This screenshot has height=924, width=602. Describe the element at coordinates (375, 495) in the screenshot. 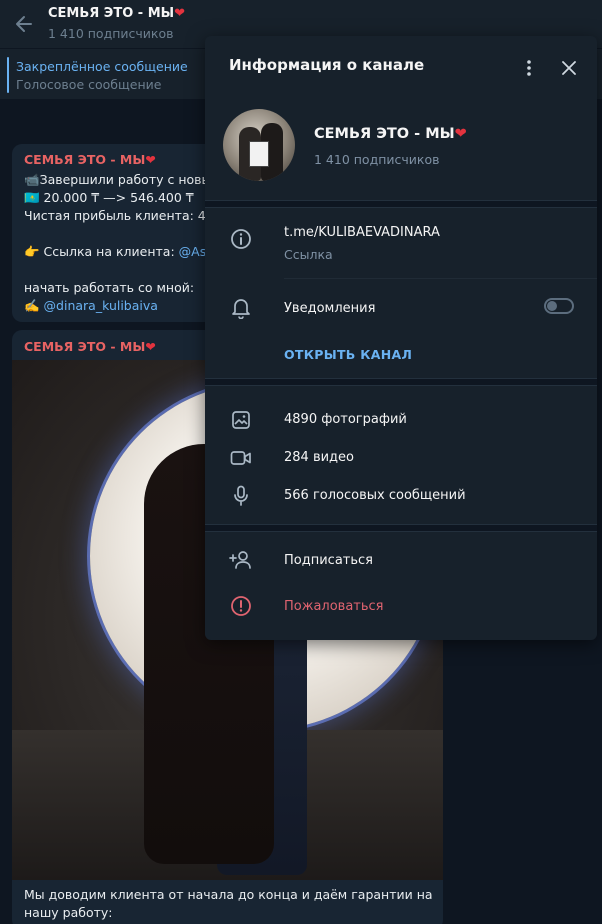

I see `media-voice-link: 566 голосовых сообщений` at that location.